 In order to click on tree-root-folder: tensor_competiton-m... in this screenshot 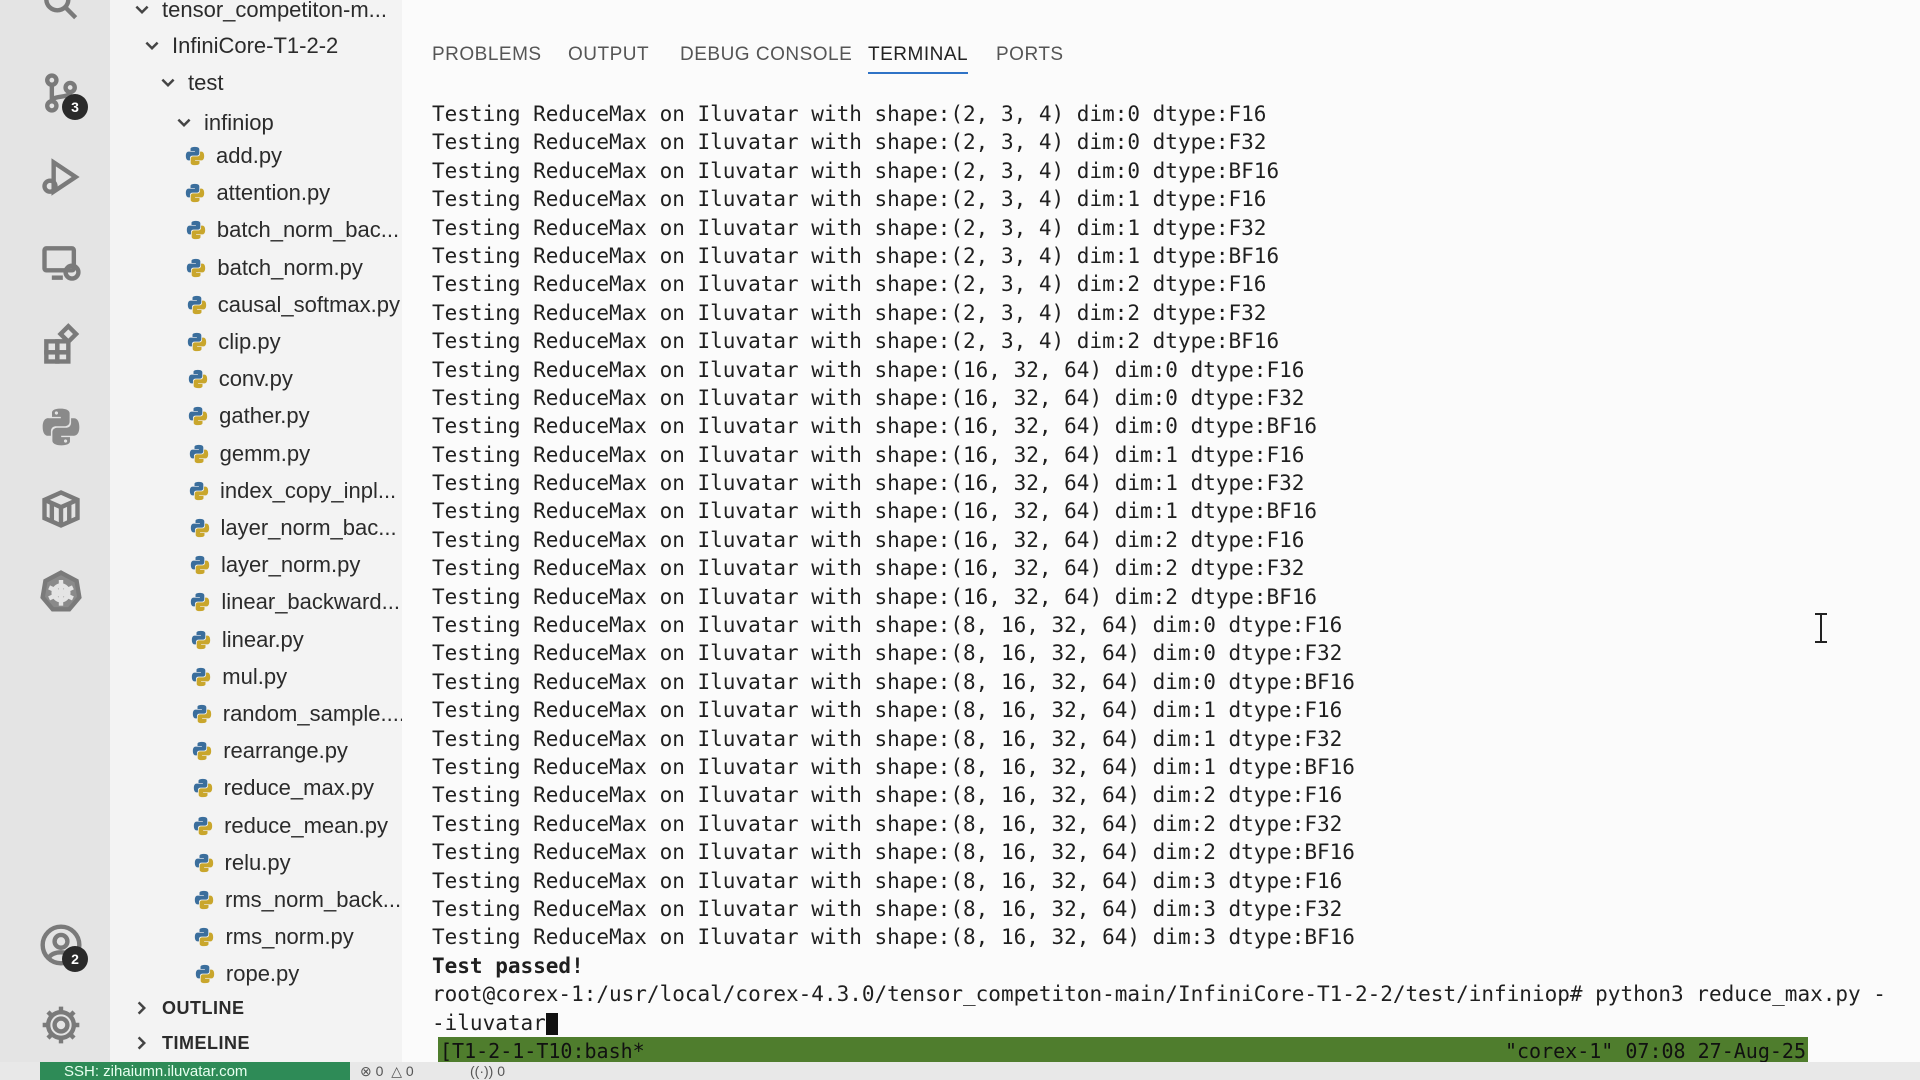, I will do `click(258, 13)`.